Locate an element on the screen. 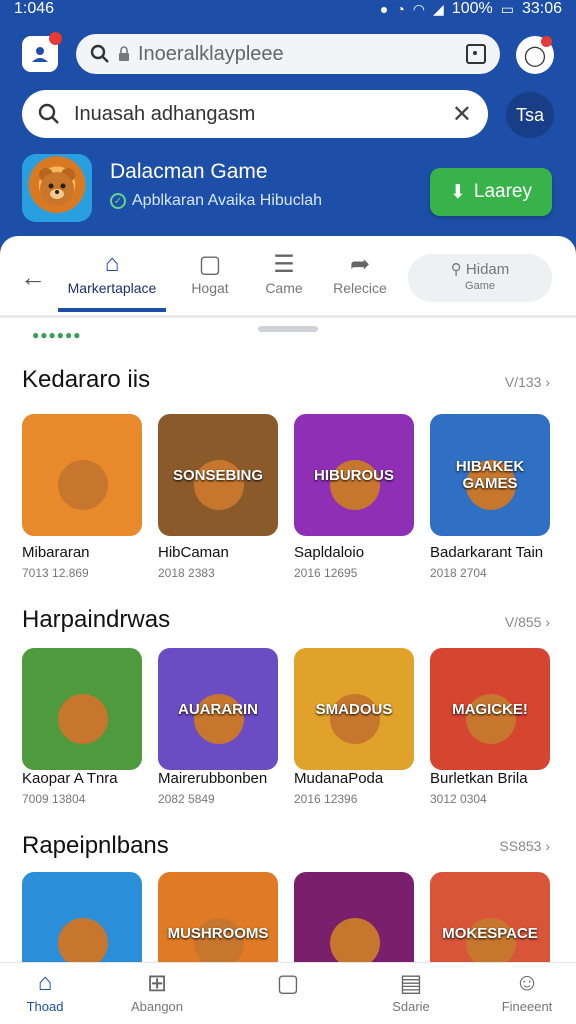 Image resolution: width=576 pixels, height=1024 pixels. search-input: Inuasah adhangasm is located at coordinates (256, 114).